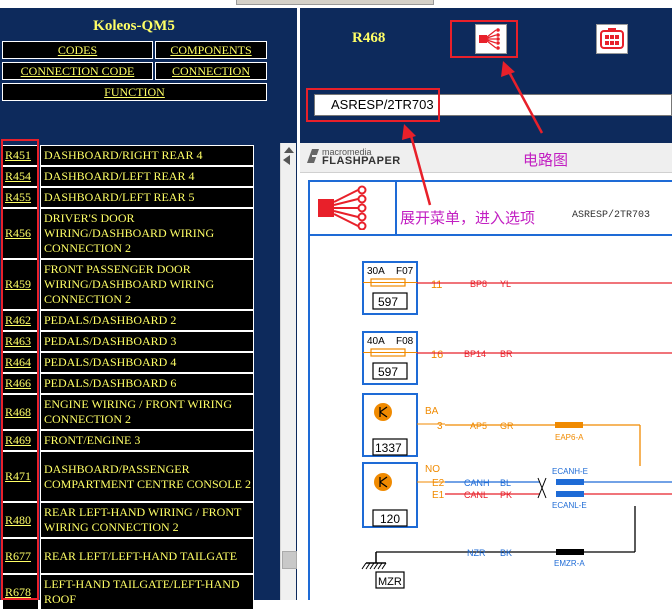  I want to click on connector-label: ECANH-E, so click(570, 471).